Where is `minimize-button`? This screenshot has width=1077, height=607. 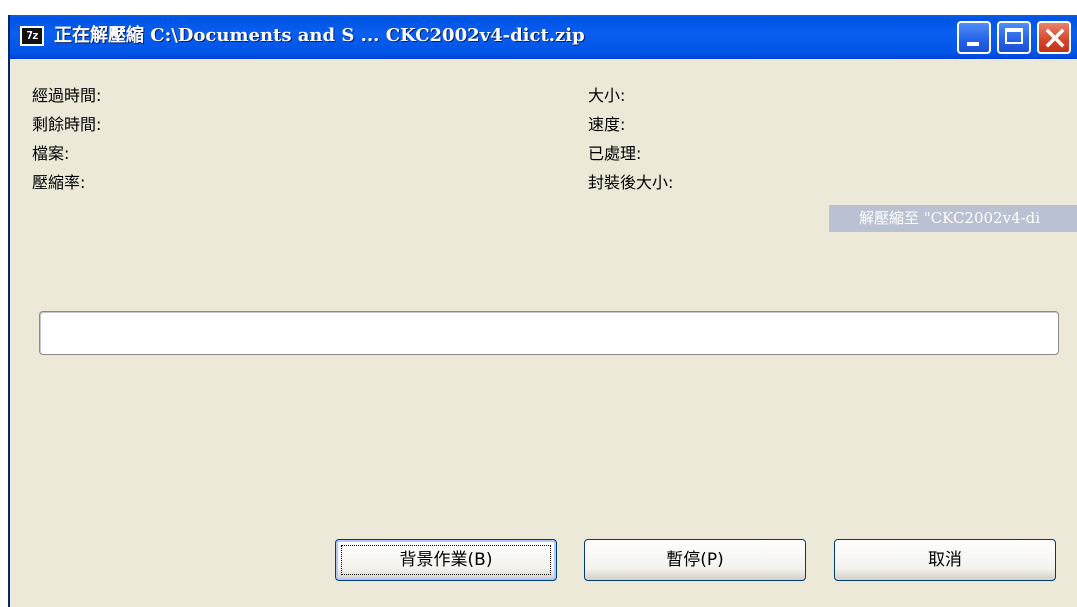 minimize-button is located at coordinates (974, 37).